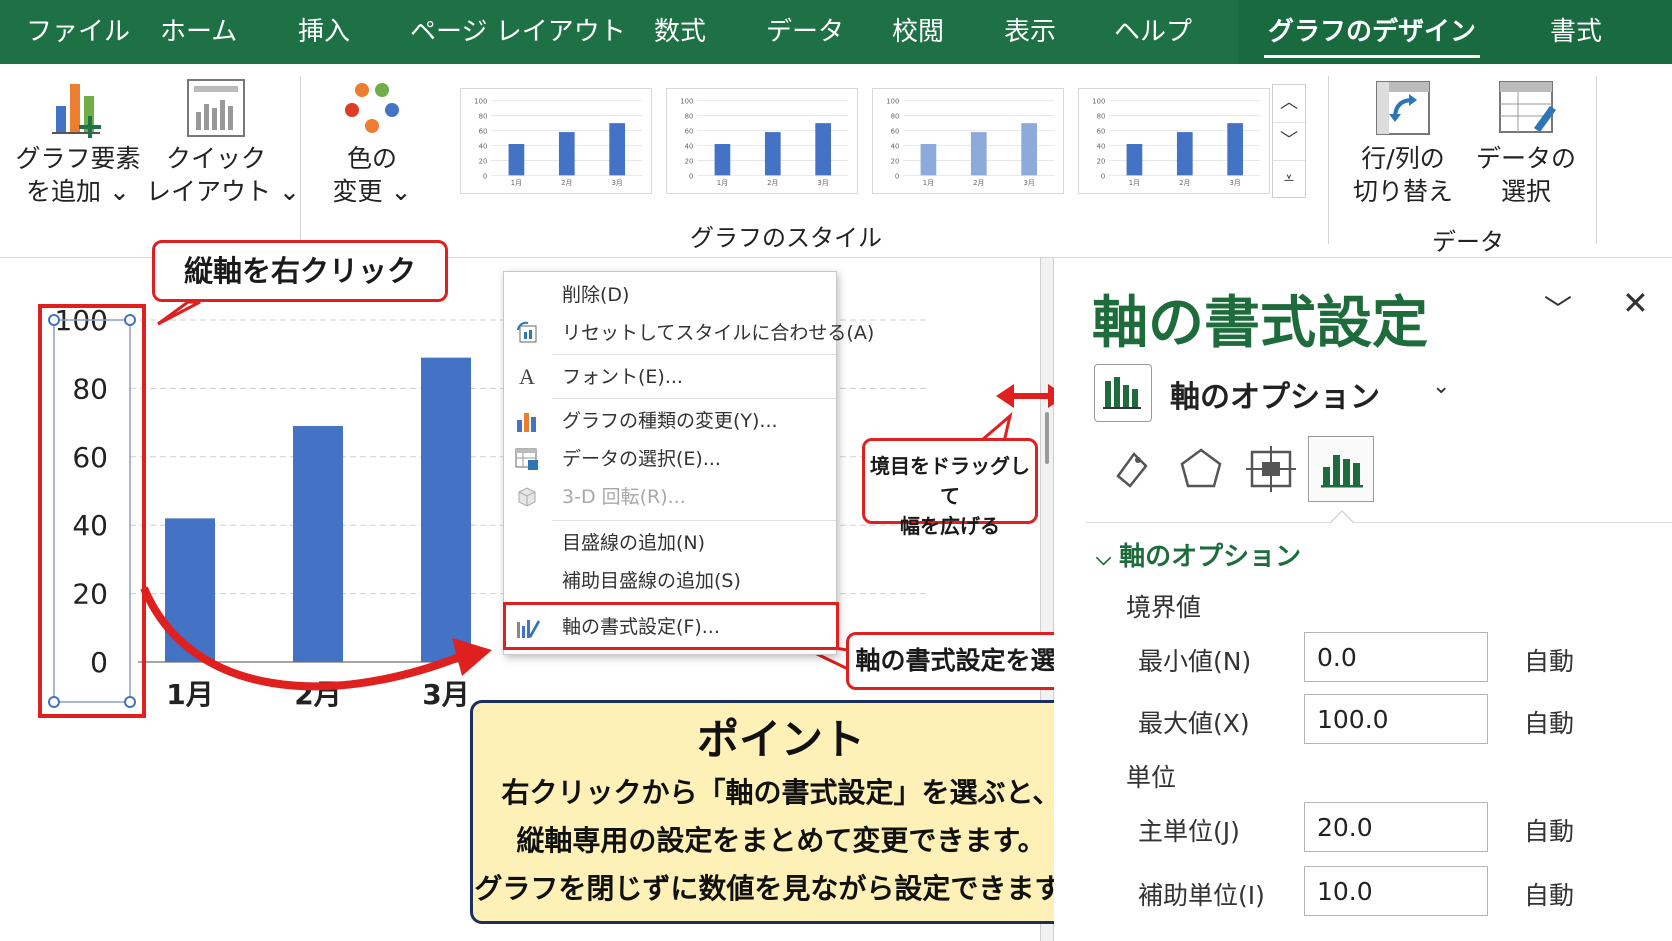  Describe the element at coordinates (1260, 323) in the screenshot. I see `pane-title: 軸の書式設定` at that location.